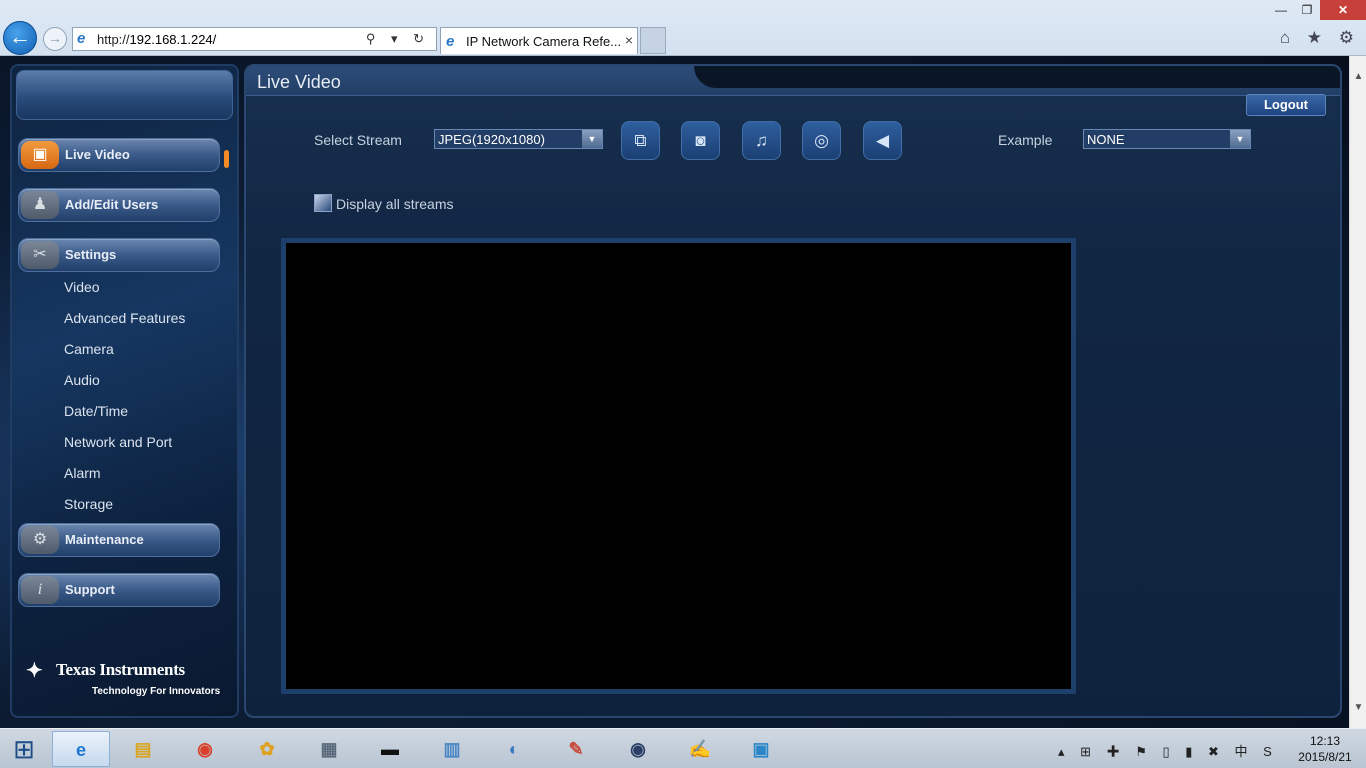  I want to click on snapshot-camera-icon: ◙, so click(700, 140).